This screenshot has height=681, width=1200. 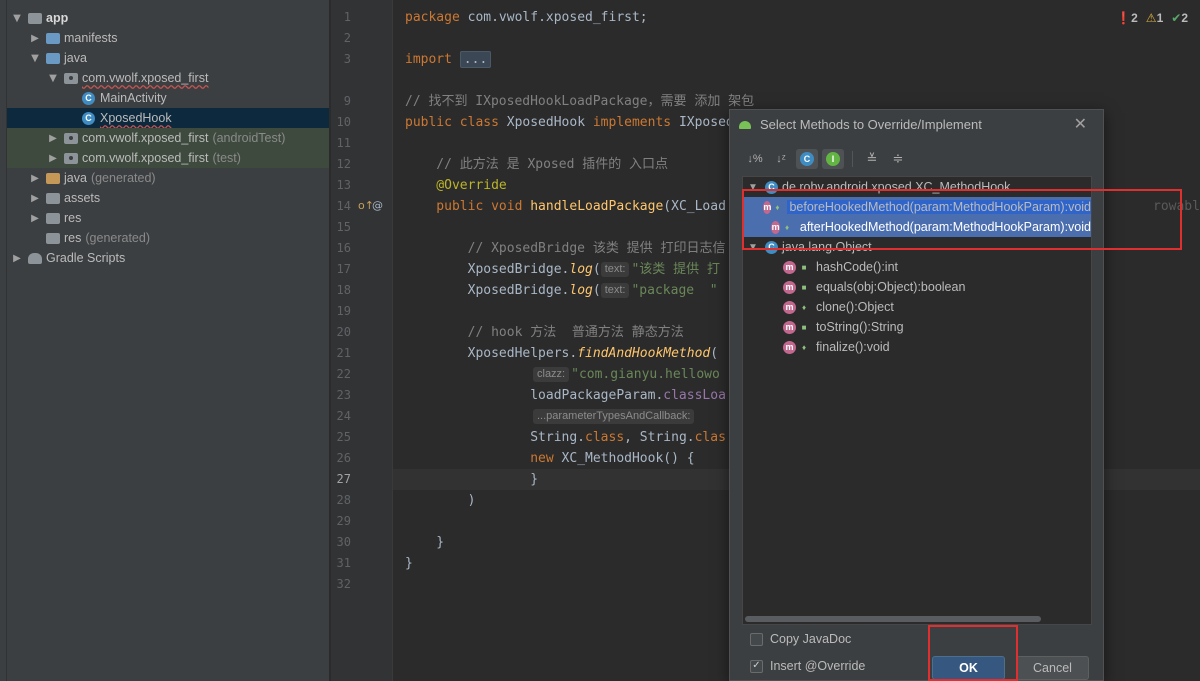 What do you see at coordinates (343, 416) in the screenshot?
I see `line-number: 24` at bounding box center [343, 416].